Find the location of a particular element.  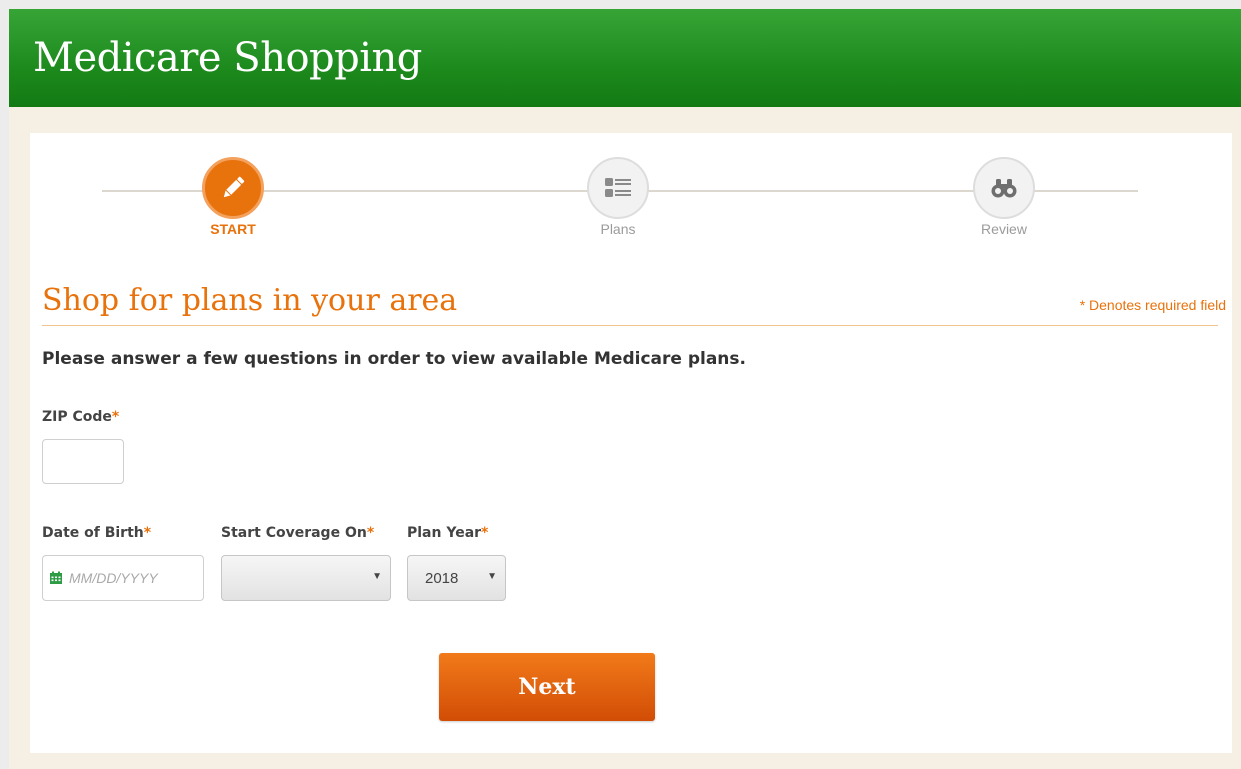

next-button: Next is located at coordinates (547, 687).